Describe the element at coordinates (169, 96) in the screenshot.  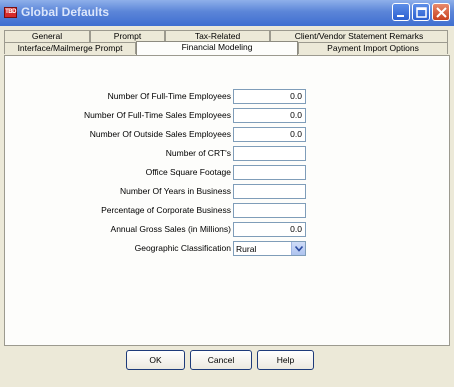
I see `full-time-employees-label: Number Of Full-Time Employees` at that location.